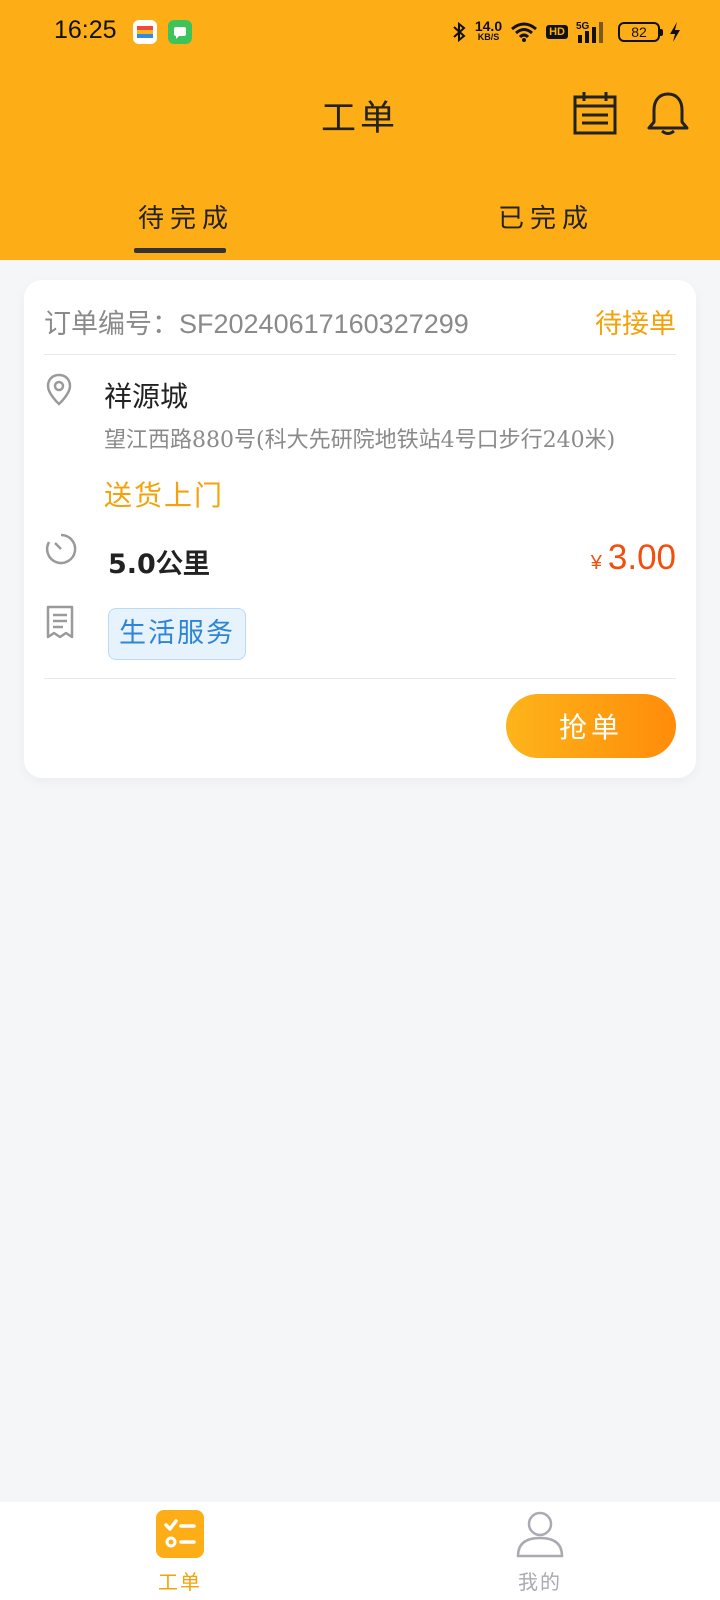 This screenshot has height=1600, width=720. I want to click on nav-item-orders: 工单, so click(180, 1552).